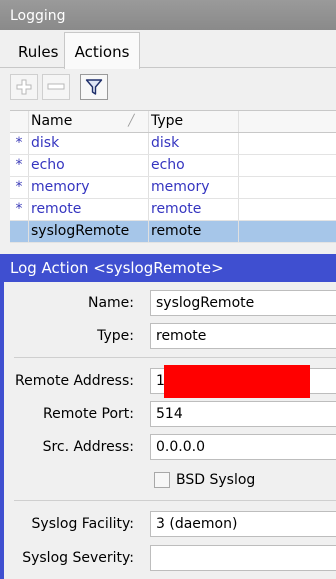 The width and height of the screenshot is (336, 579). I want to click on src-address-label: Src. Address:, so click(88, 447).